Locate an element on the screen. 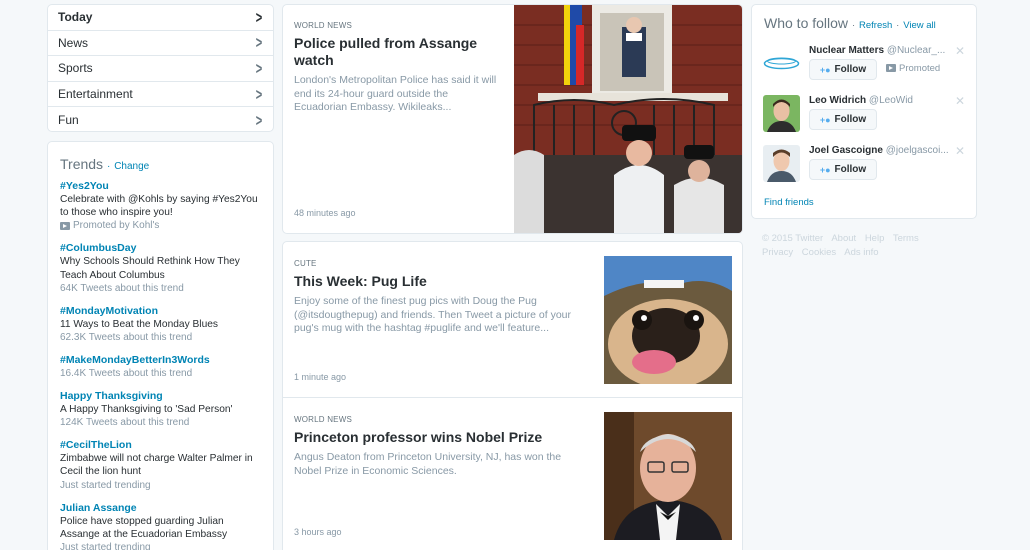  trend-link: Julian Assange is located at coordinates (160, 508).